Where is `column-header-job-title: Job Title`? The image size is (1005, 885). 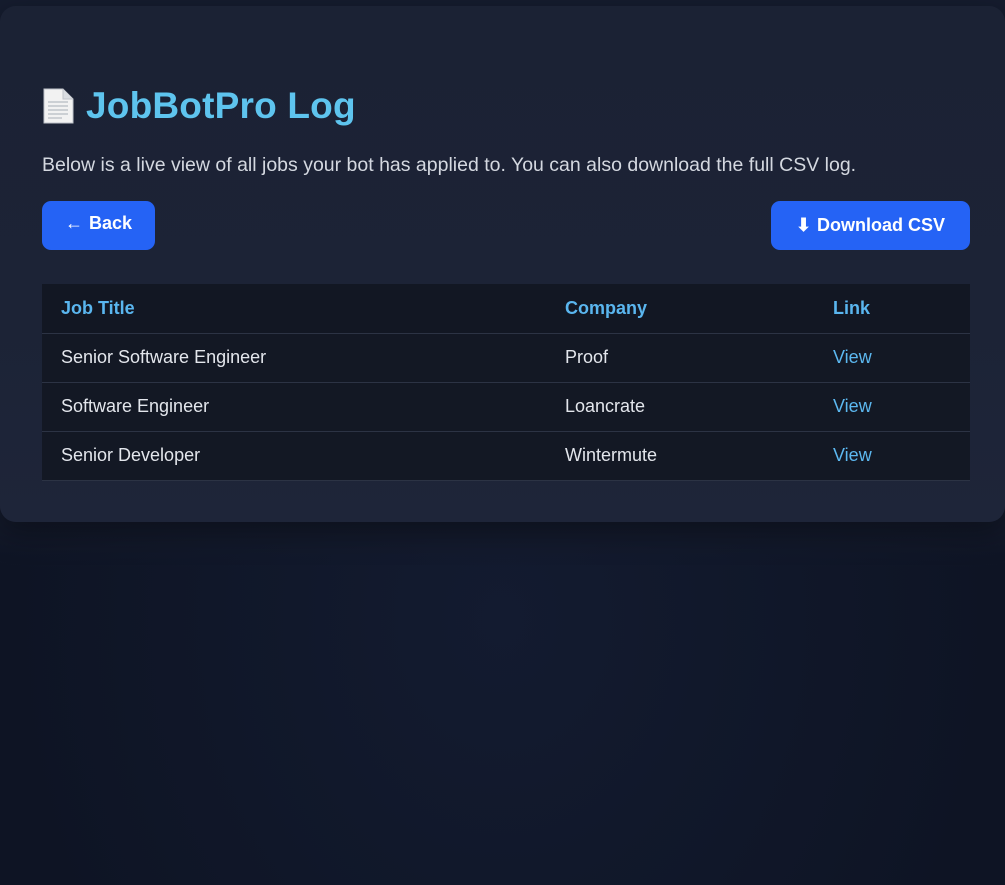
column-header-job-title: Job Title is located at coordinates (294, 309).